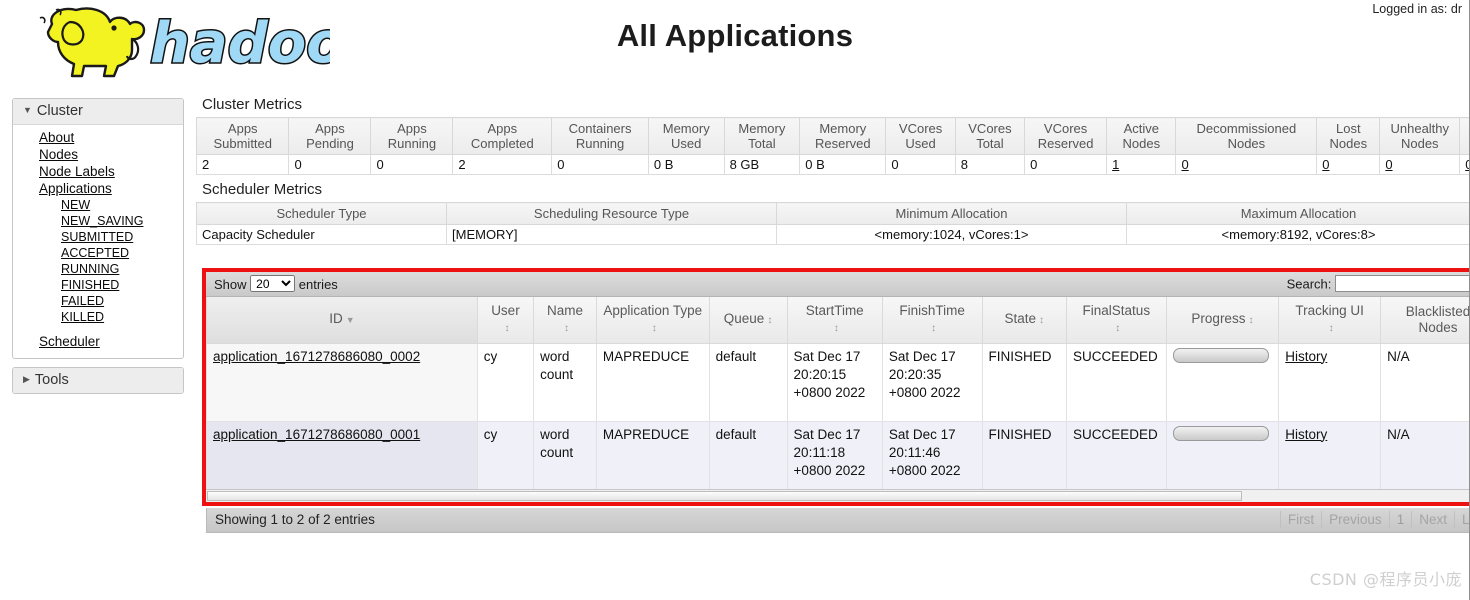 This screenshot has height=600, width=1470. I want to click on th-application-type-label: Application Type, so click(653, 310).